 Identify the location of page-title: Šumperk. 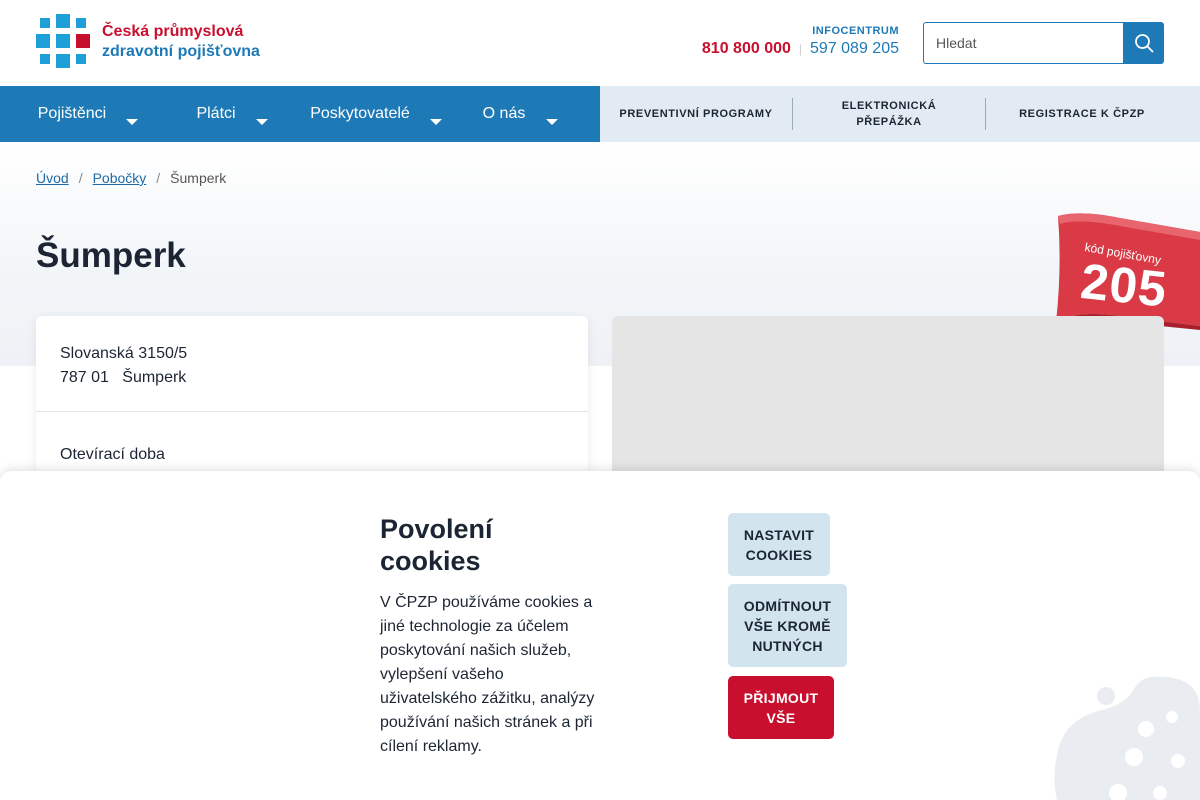
(111, 255).